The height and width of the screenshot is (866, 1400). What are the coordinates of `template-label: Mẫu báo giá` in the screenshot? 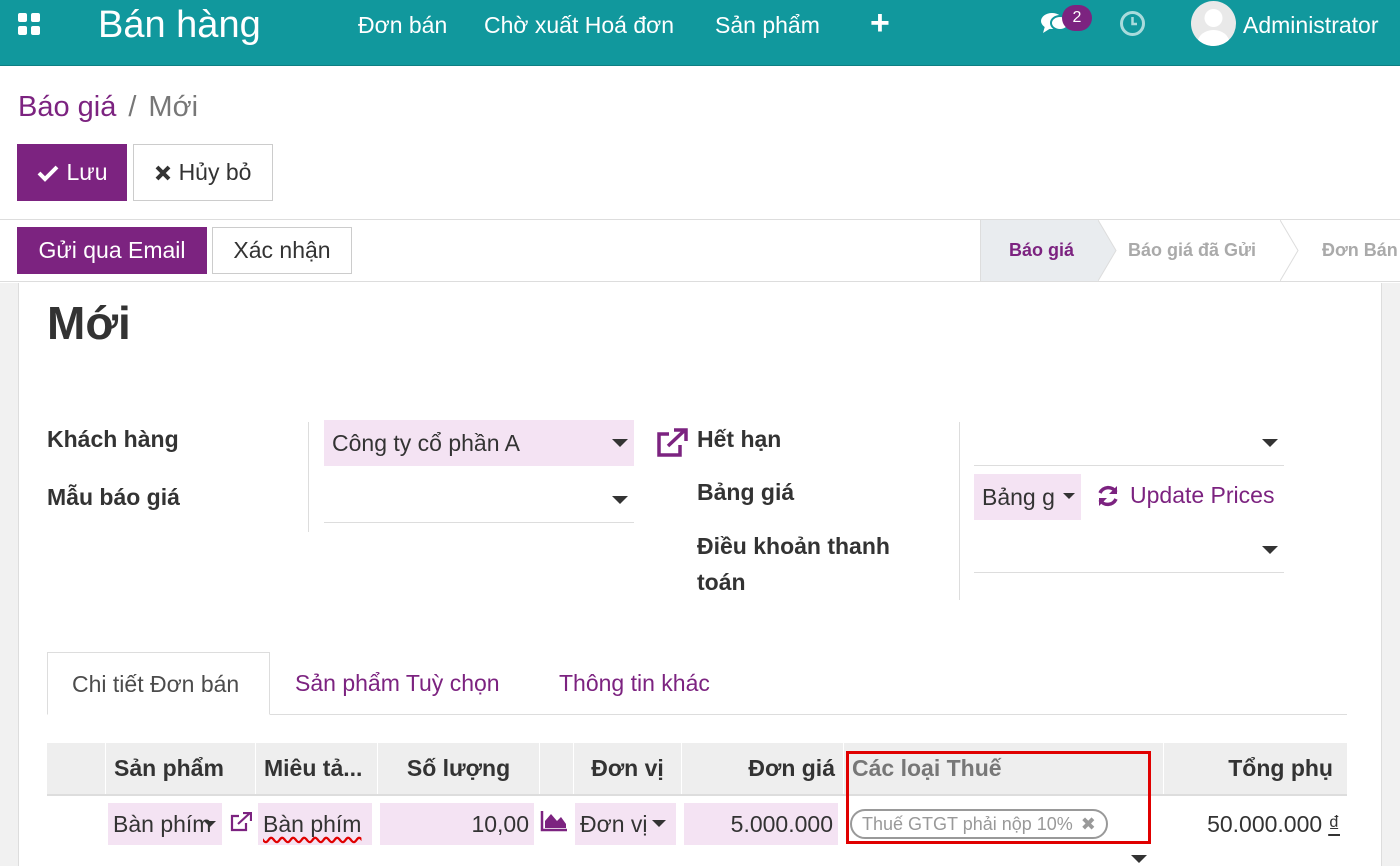 It's located at (113, 497).